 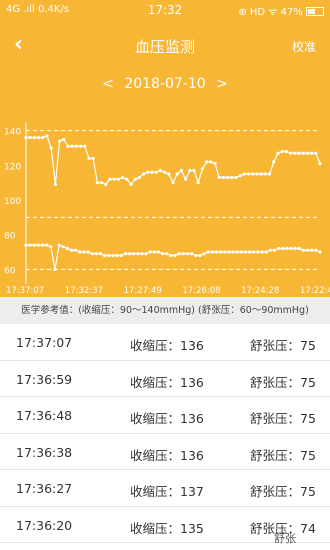 I want to click on record-time: 17:36:20, so click(x=44, y=525).